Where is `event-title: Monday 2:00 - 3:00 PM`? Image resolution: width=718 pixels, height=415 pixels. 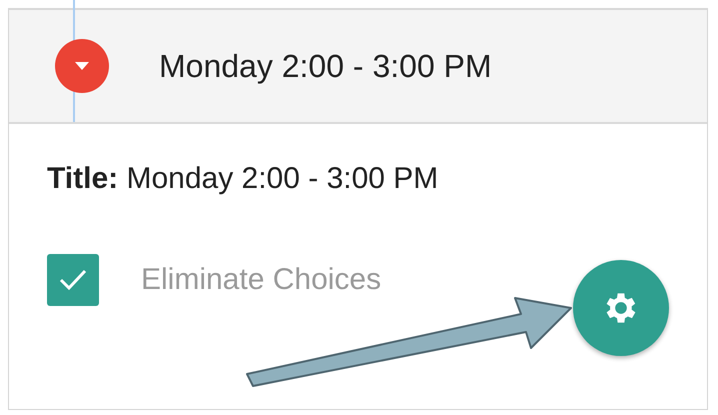 event-title: Monday 2:00 - 3:00 PM is located at coordinates (325, 66).